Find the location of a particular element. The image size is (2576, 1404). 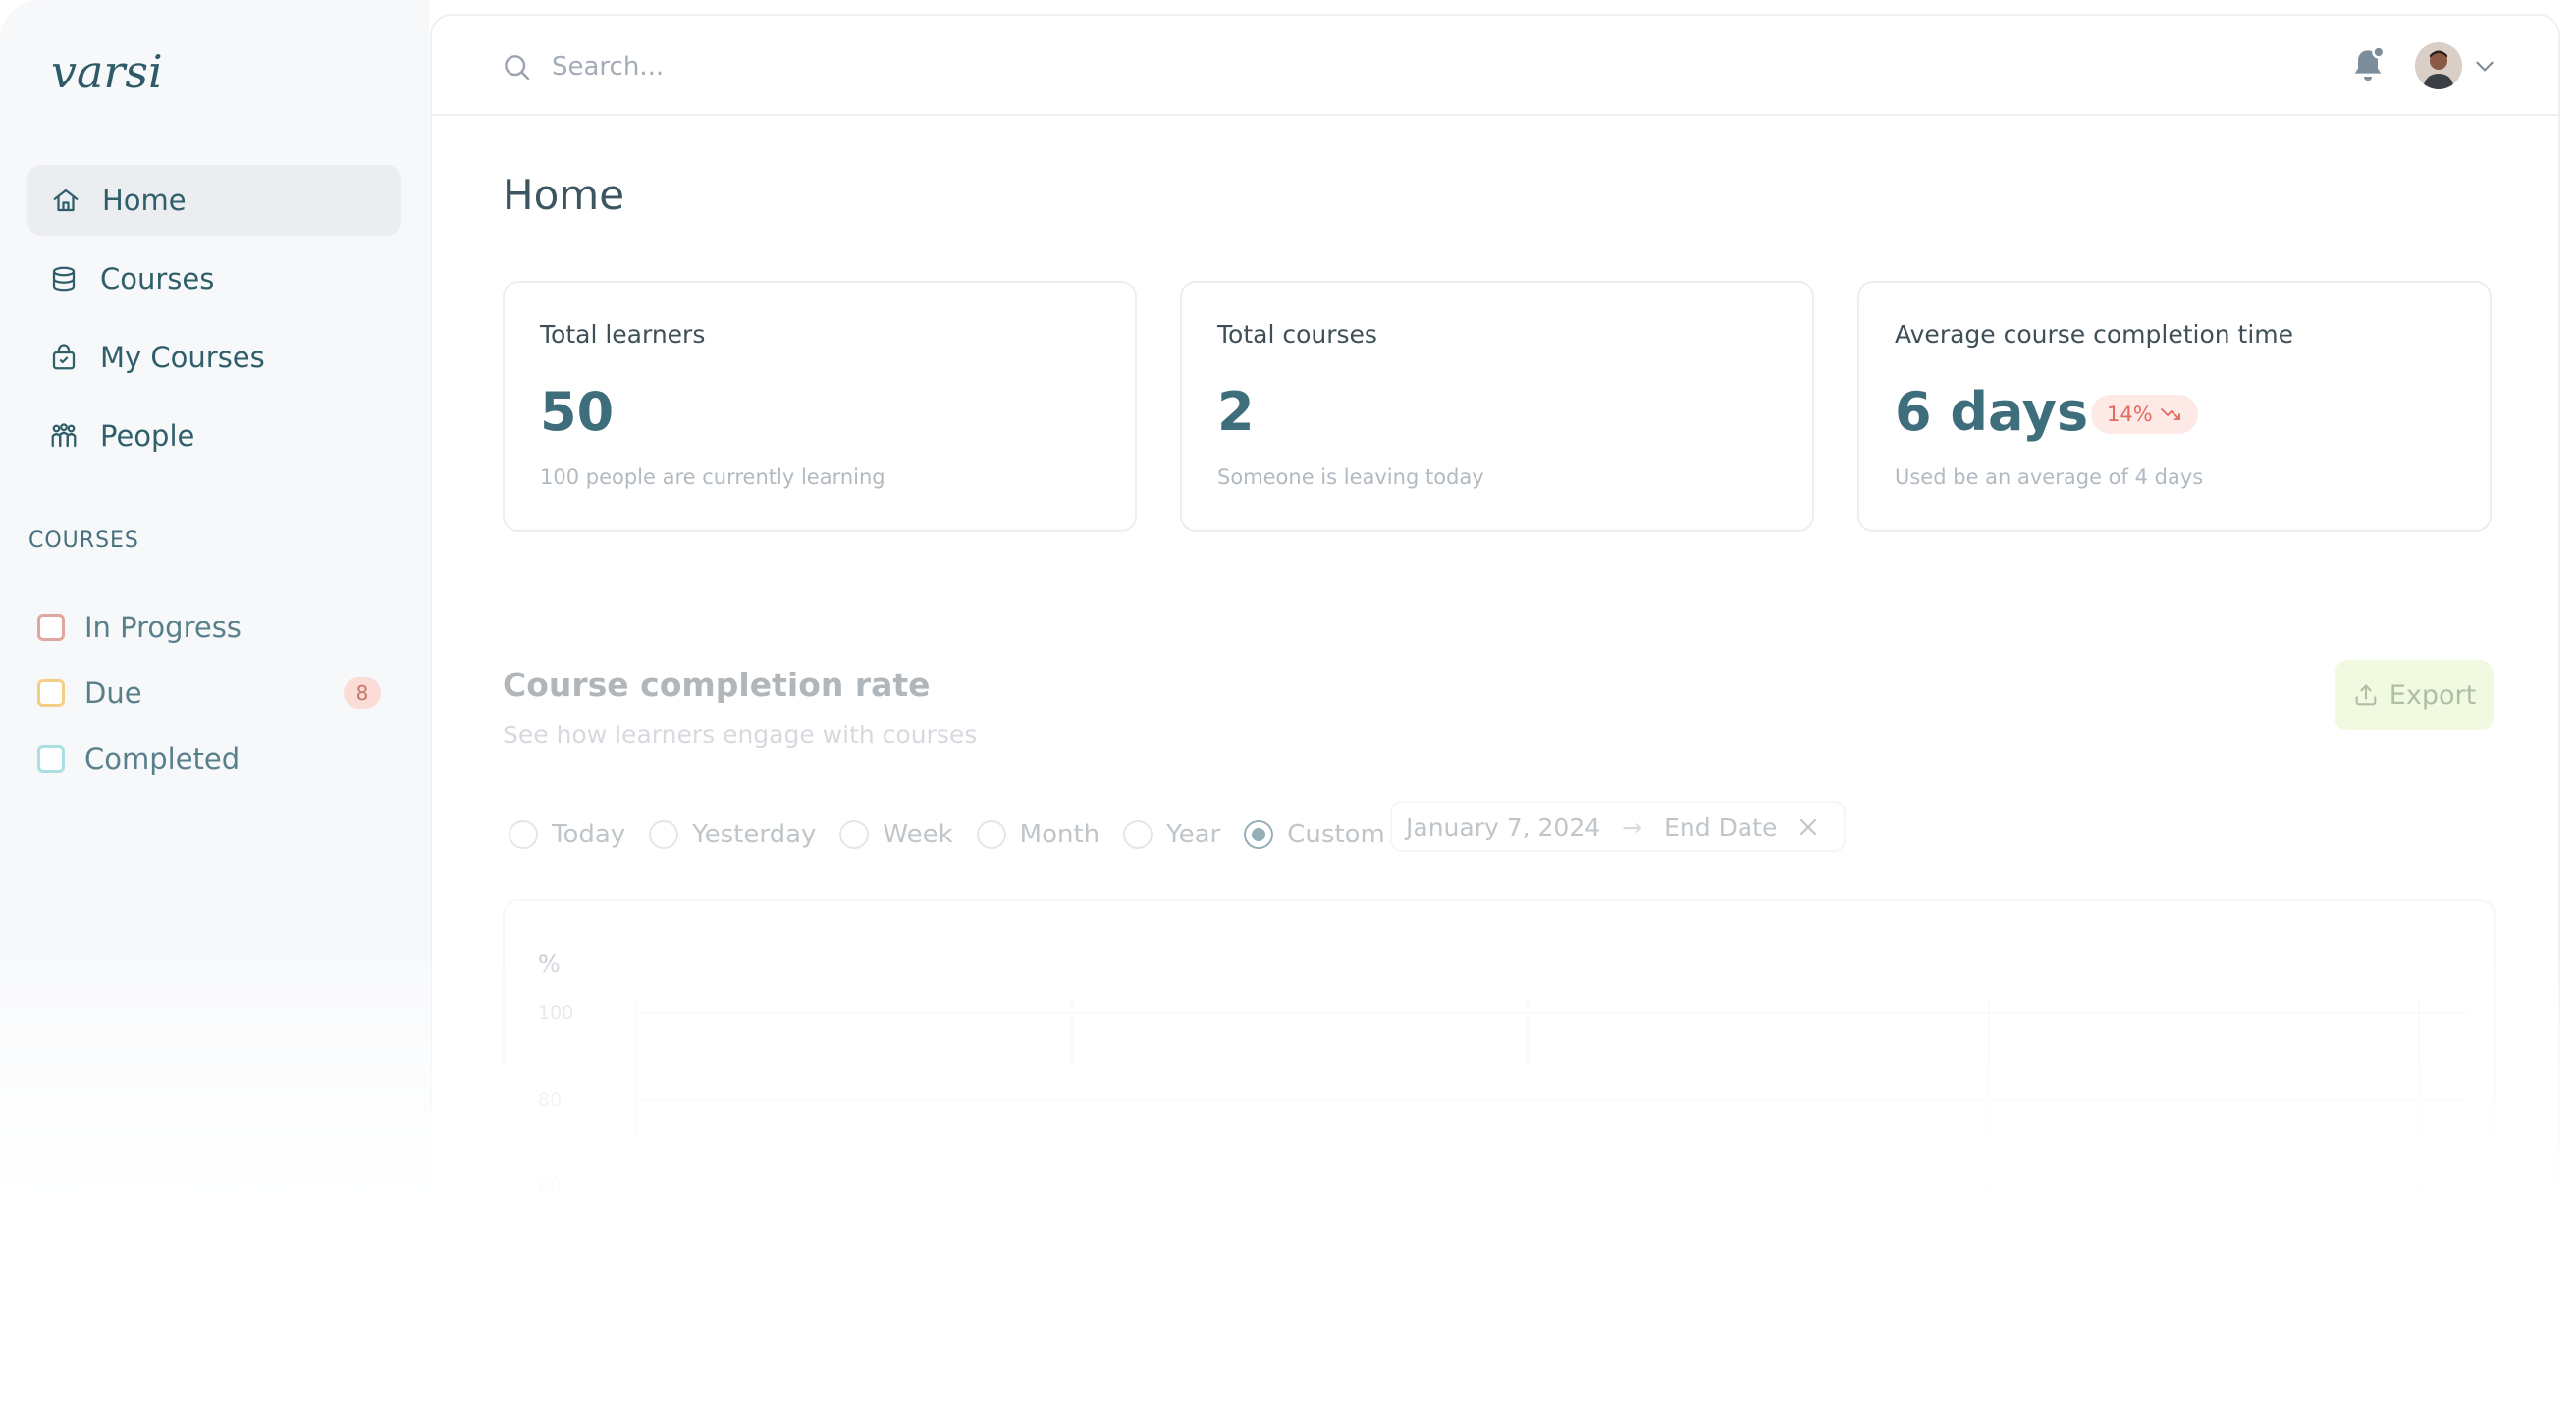

range-week: Week is located at coordinates (896, 835).